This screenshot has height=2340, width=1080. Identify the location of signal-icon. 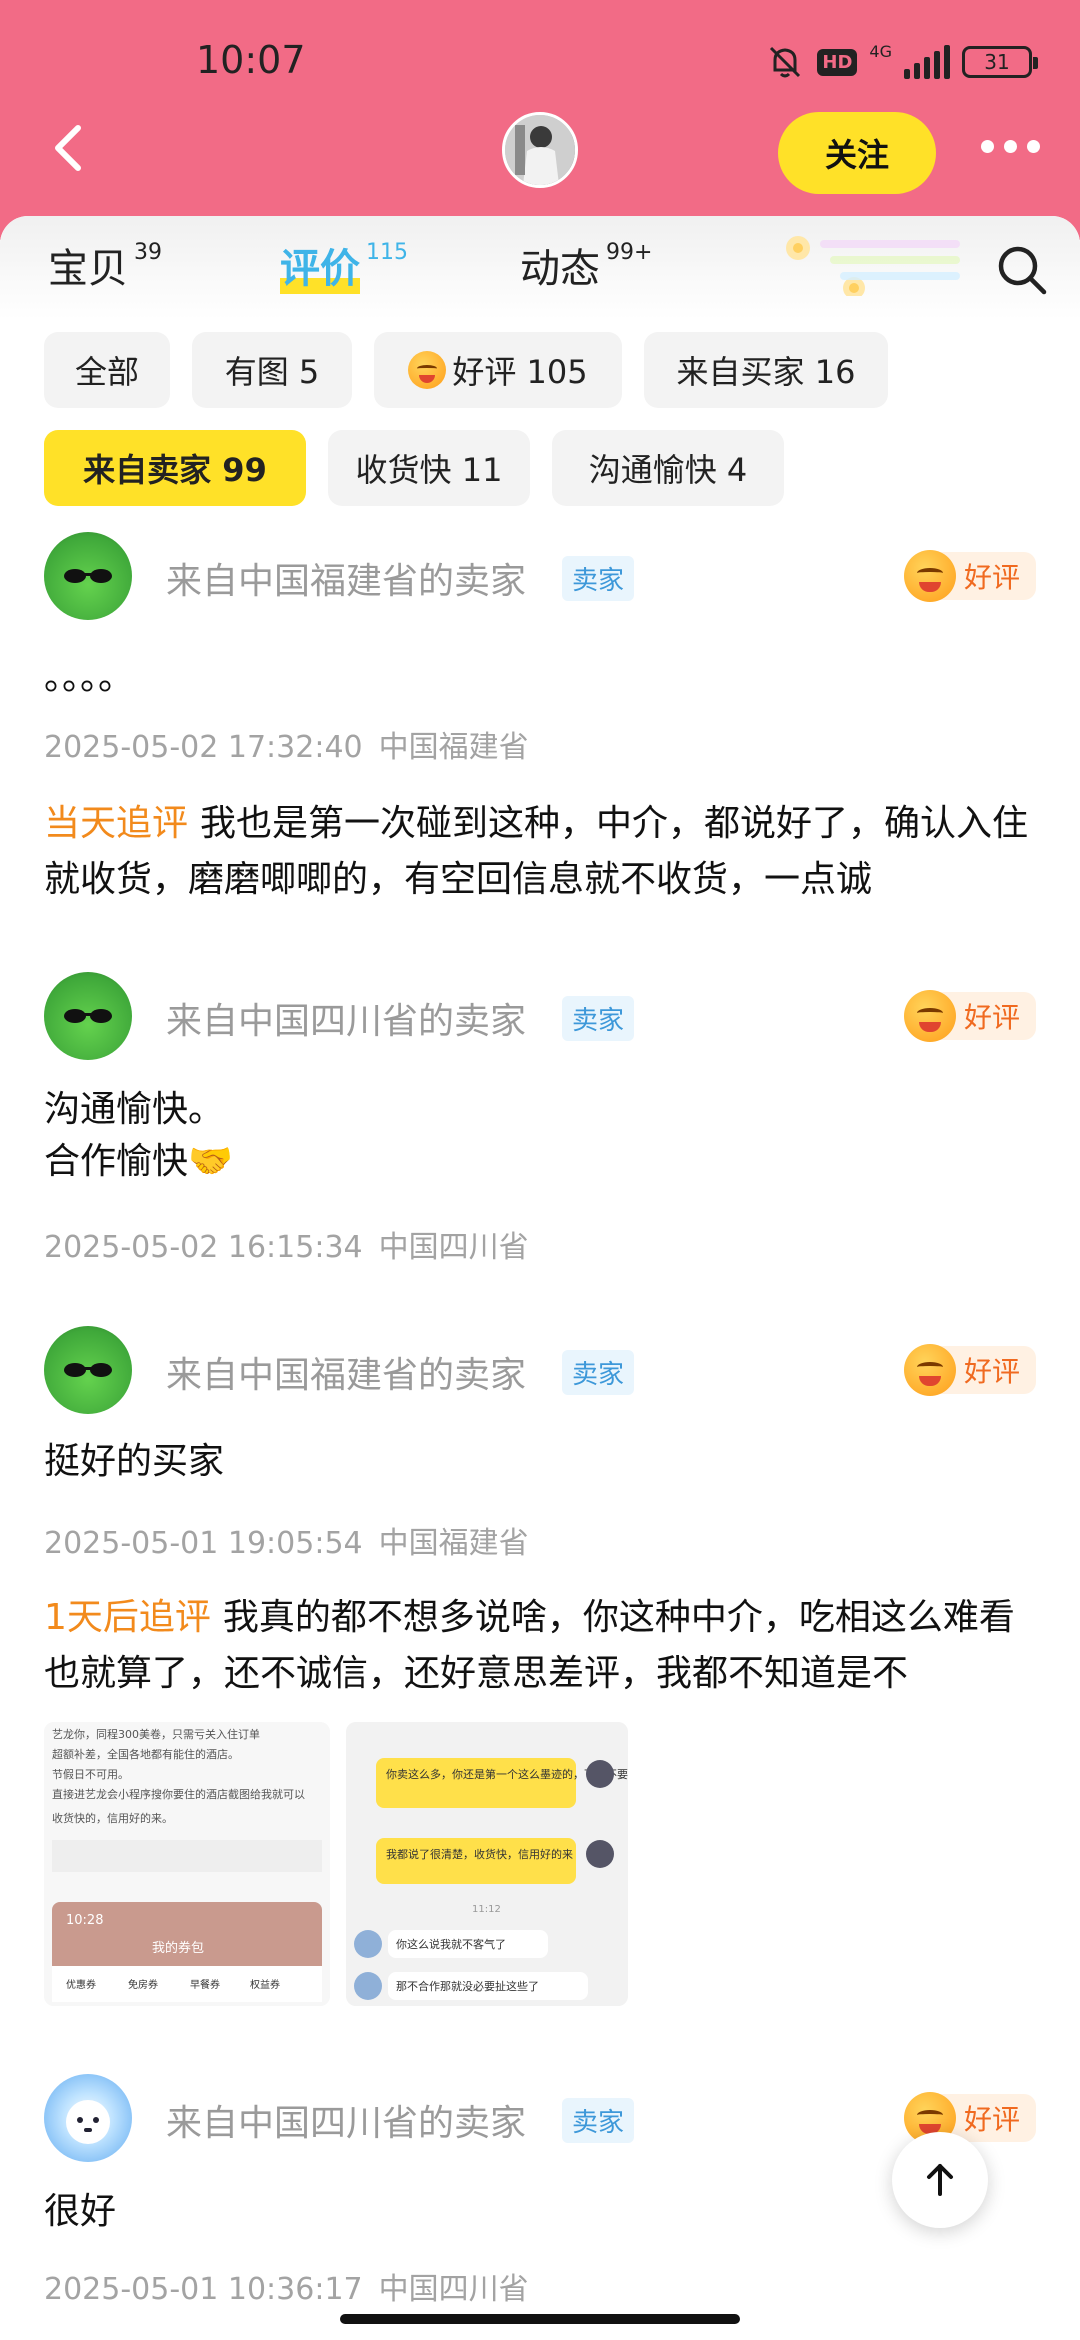
(927, 62).